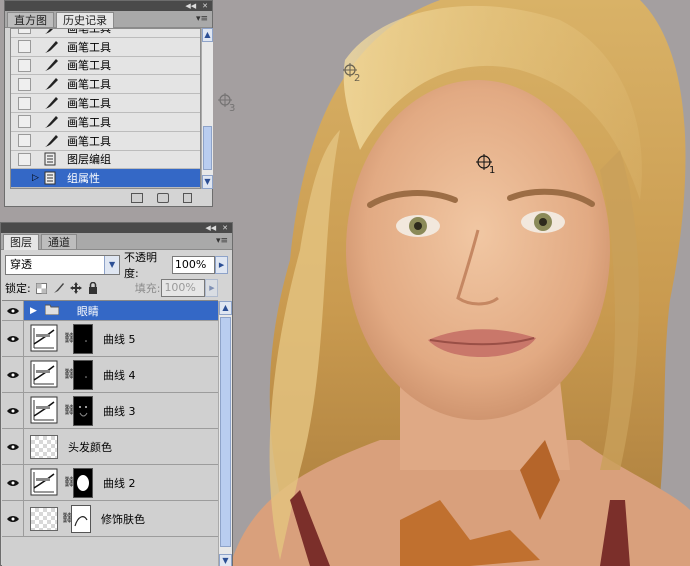  I want to click on layer-name: 曲线 5, so click(119, 339).